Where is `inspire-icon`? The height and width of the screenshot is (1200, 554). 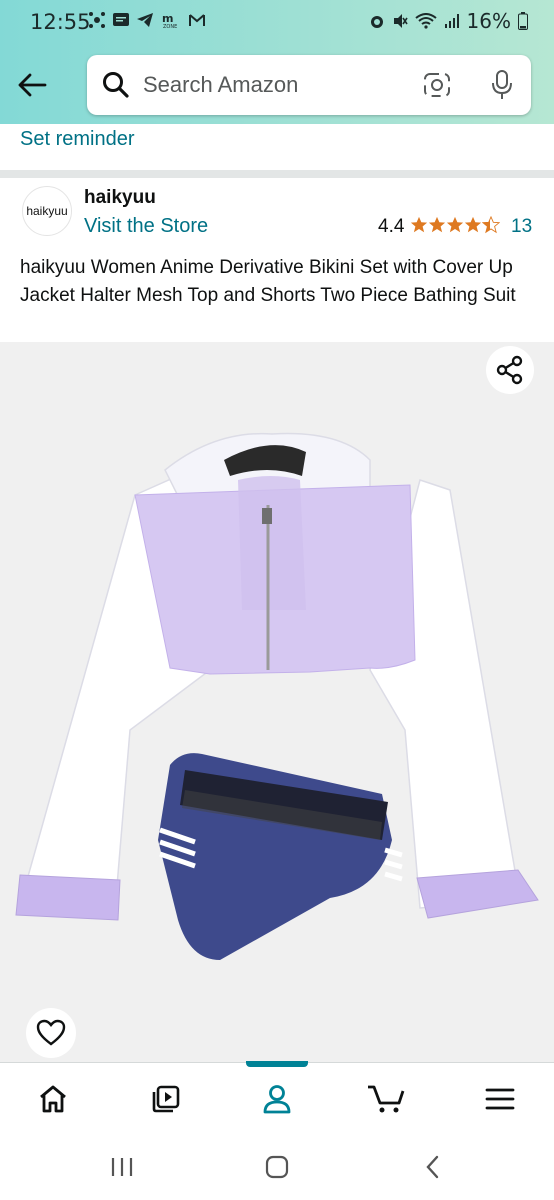 inspire-icon is located at coordinates (166, 1099).